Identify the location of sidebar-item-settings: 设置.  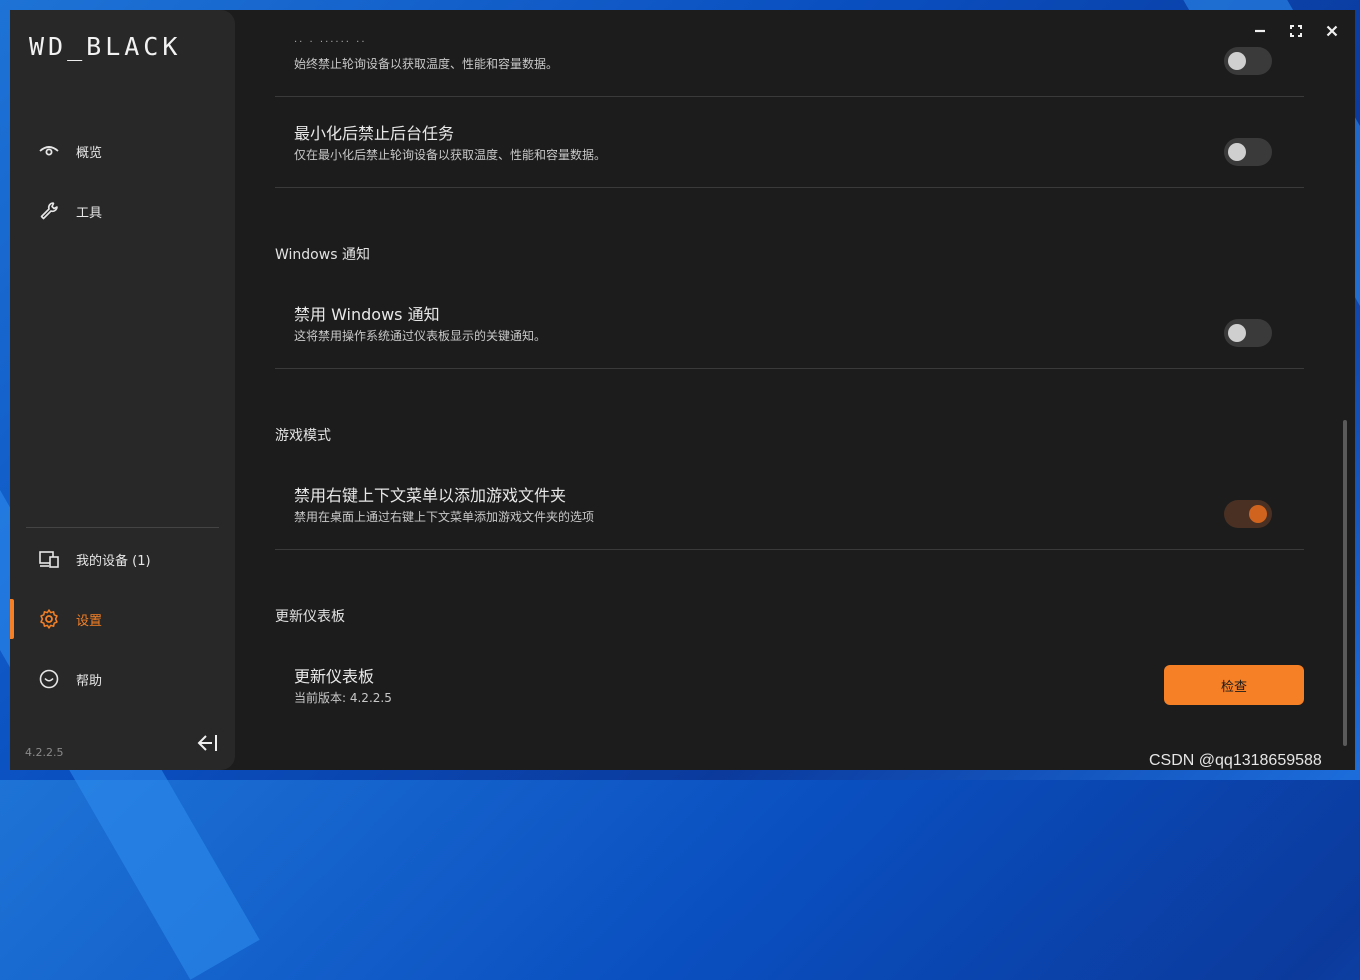
(122, 619).